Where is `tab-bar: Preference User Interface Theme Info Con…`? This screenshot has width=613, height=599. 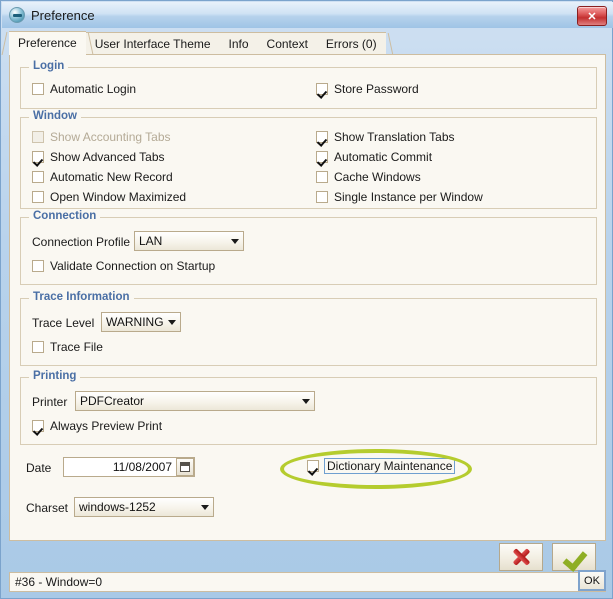 tab-bar: Preference User Interface Theme Info Con… is located at coordinates (307, 43).